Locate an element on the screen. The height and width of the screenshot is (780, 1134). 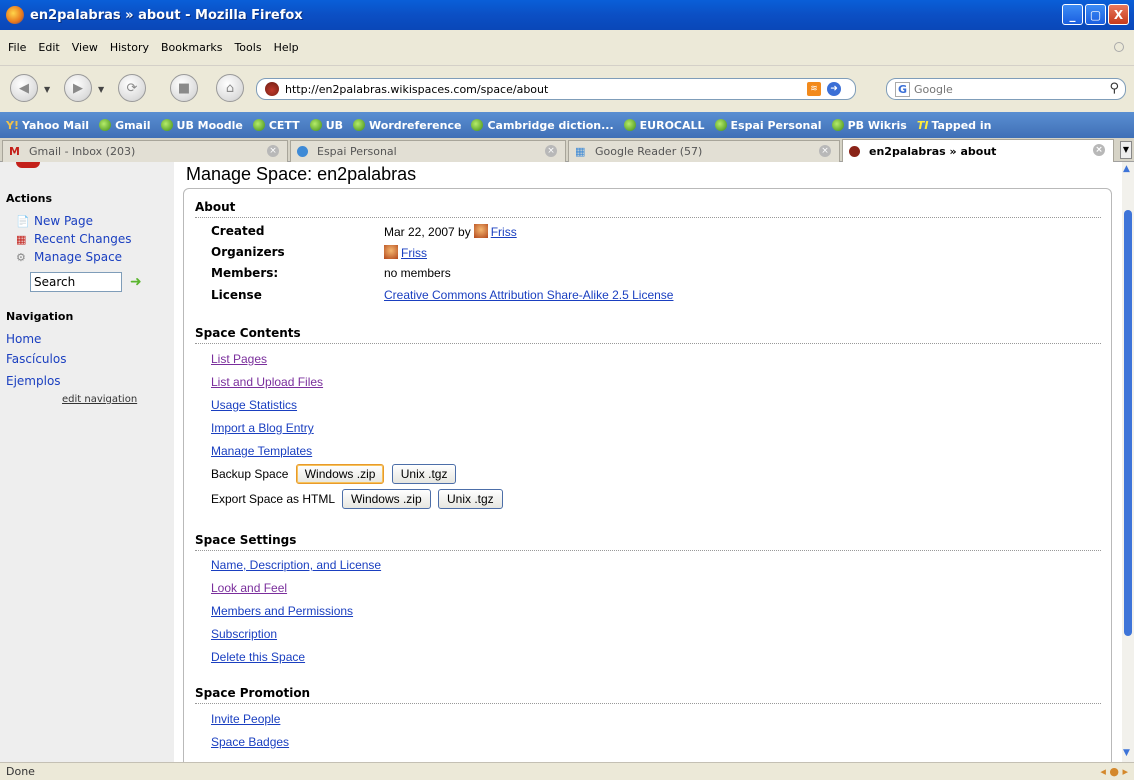
backup-windows-zip-button: Windows .zip is located at coordinates (340, 474).